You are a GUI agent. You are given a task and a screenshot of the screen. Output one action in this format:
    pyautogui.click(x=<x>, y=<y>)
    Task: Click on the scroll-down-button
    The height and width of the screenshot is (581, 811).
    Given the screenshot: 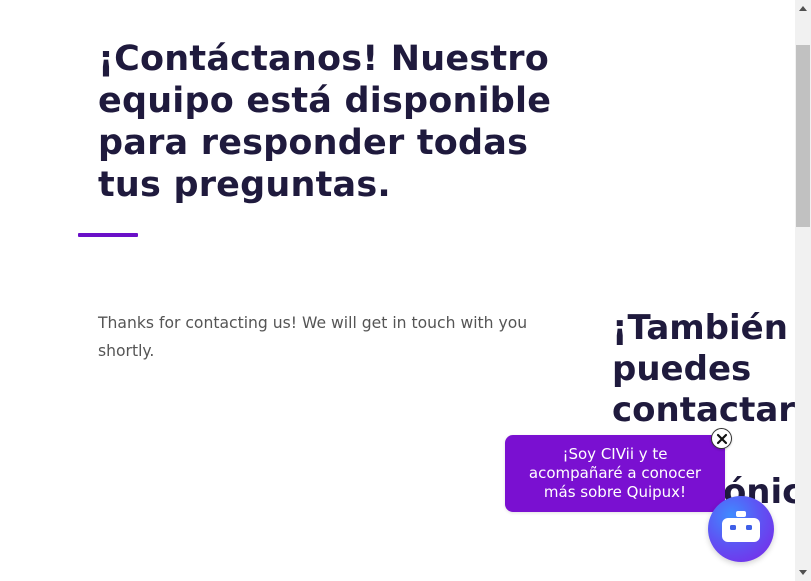 What is the action you would take?
    pyautogui.click(x=803, y=572)
    